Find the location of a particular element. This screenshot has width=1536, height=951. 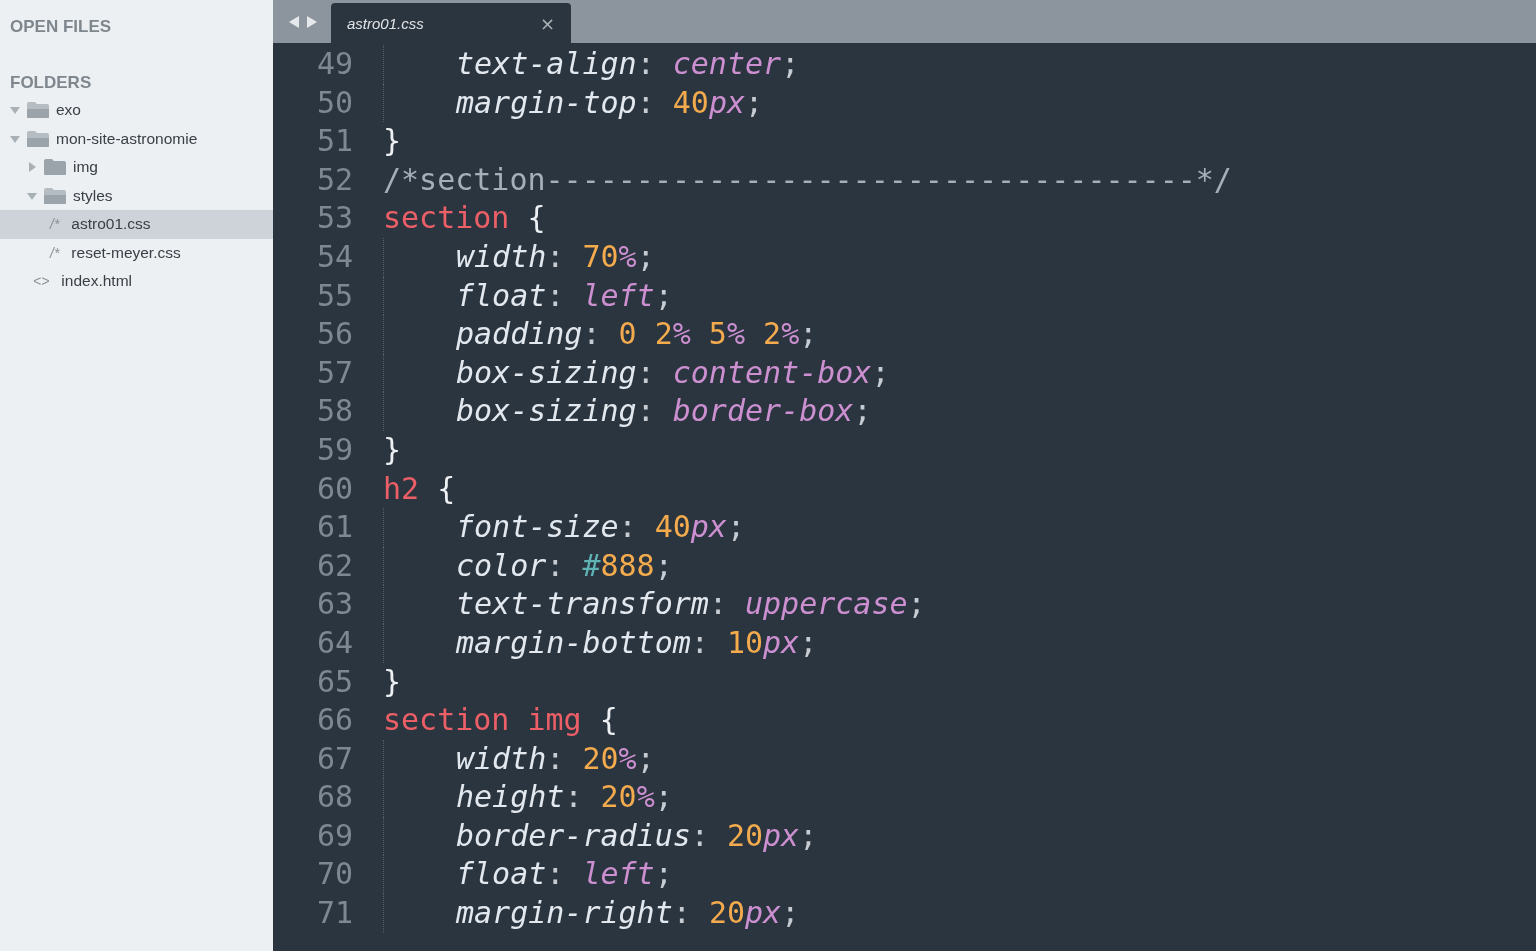

section-heading: FOLDERS is located at coordinates (51, 83).